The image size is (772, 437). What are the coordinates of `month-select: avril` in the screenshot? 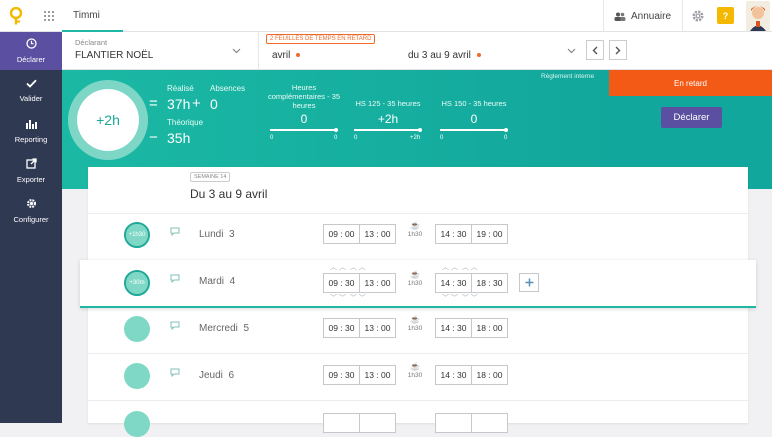 It's located at (286, 55).